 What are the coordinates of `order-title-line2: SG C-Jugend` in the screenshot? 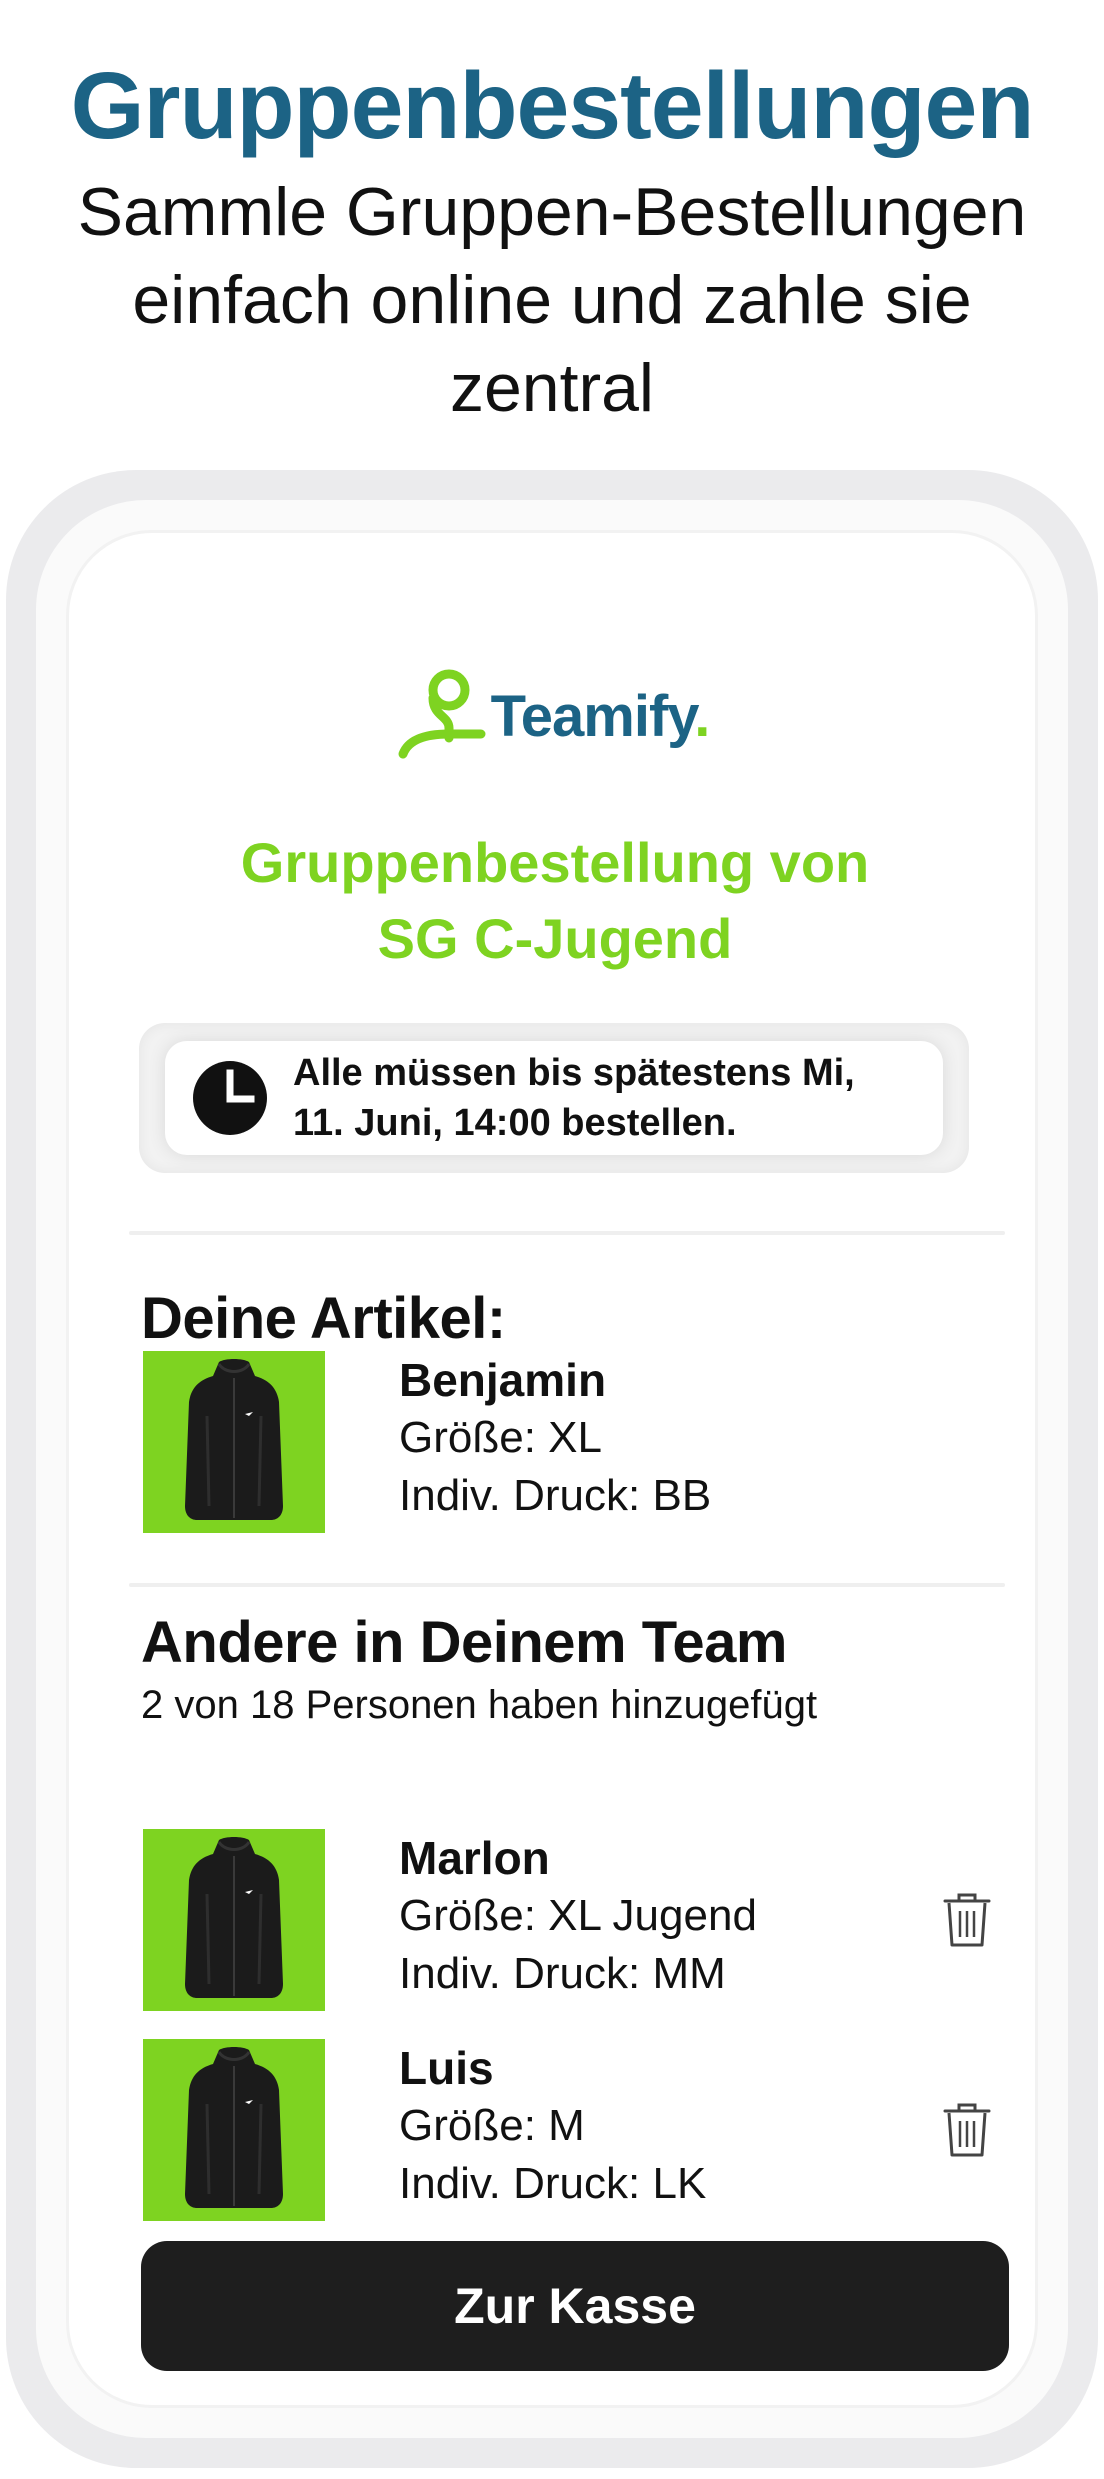 It's located at (555, 938).